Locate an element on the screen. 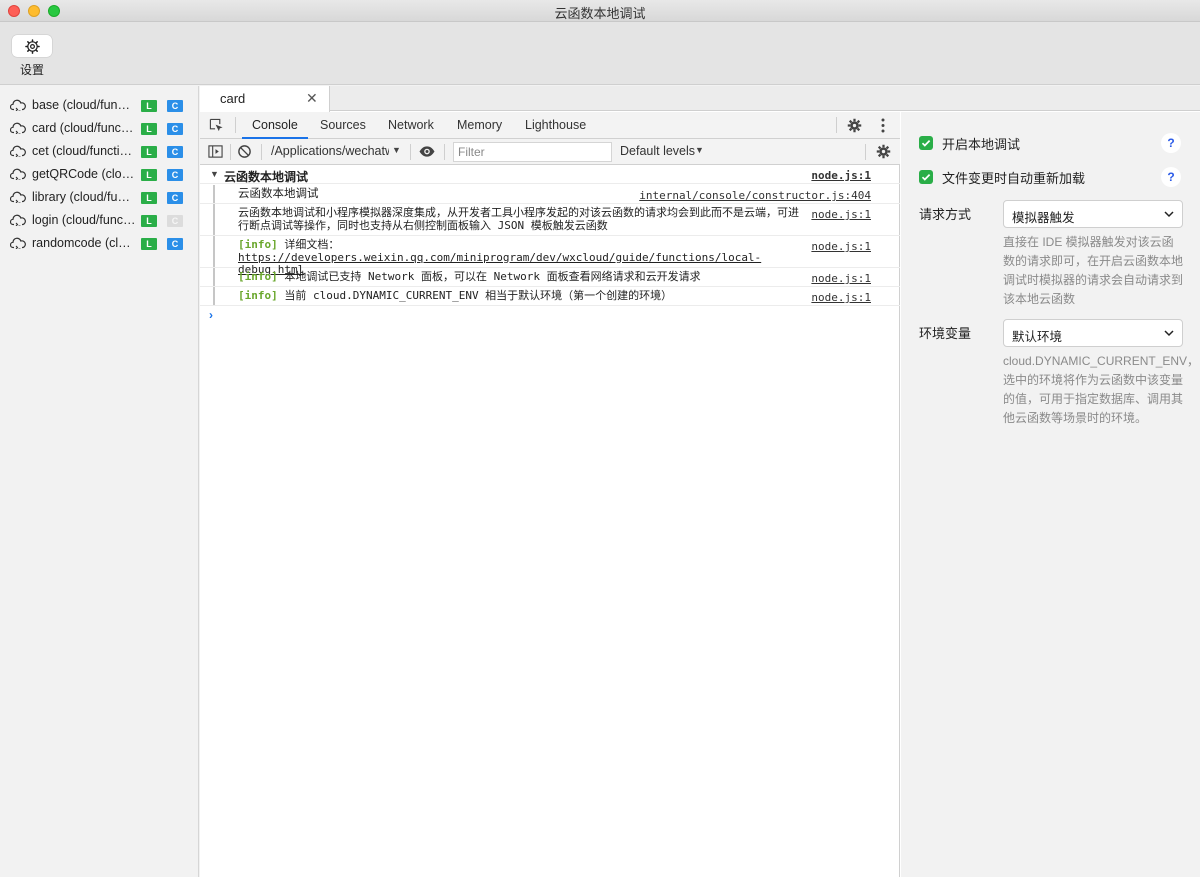 This screenshot has width=1200, height=877. request-mode-label: 请求方式 is located at coordinates (945, 214).